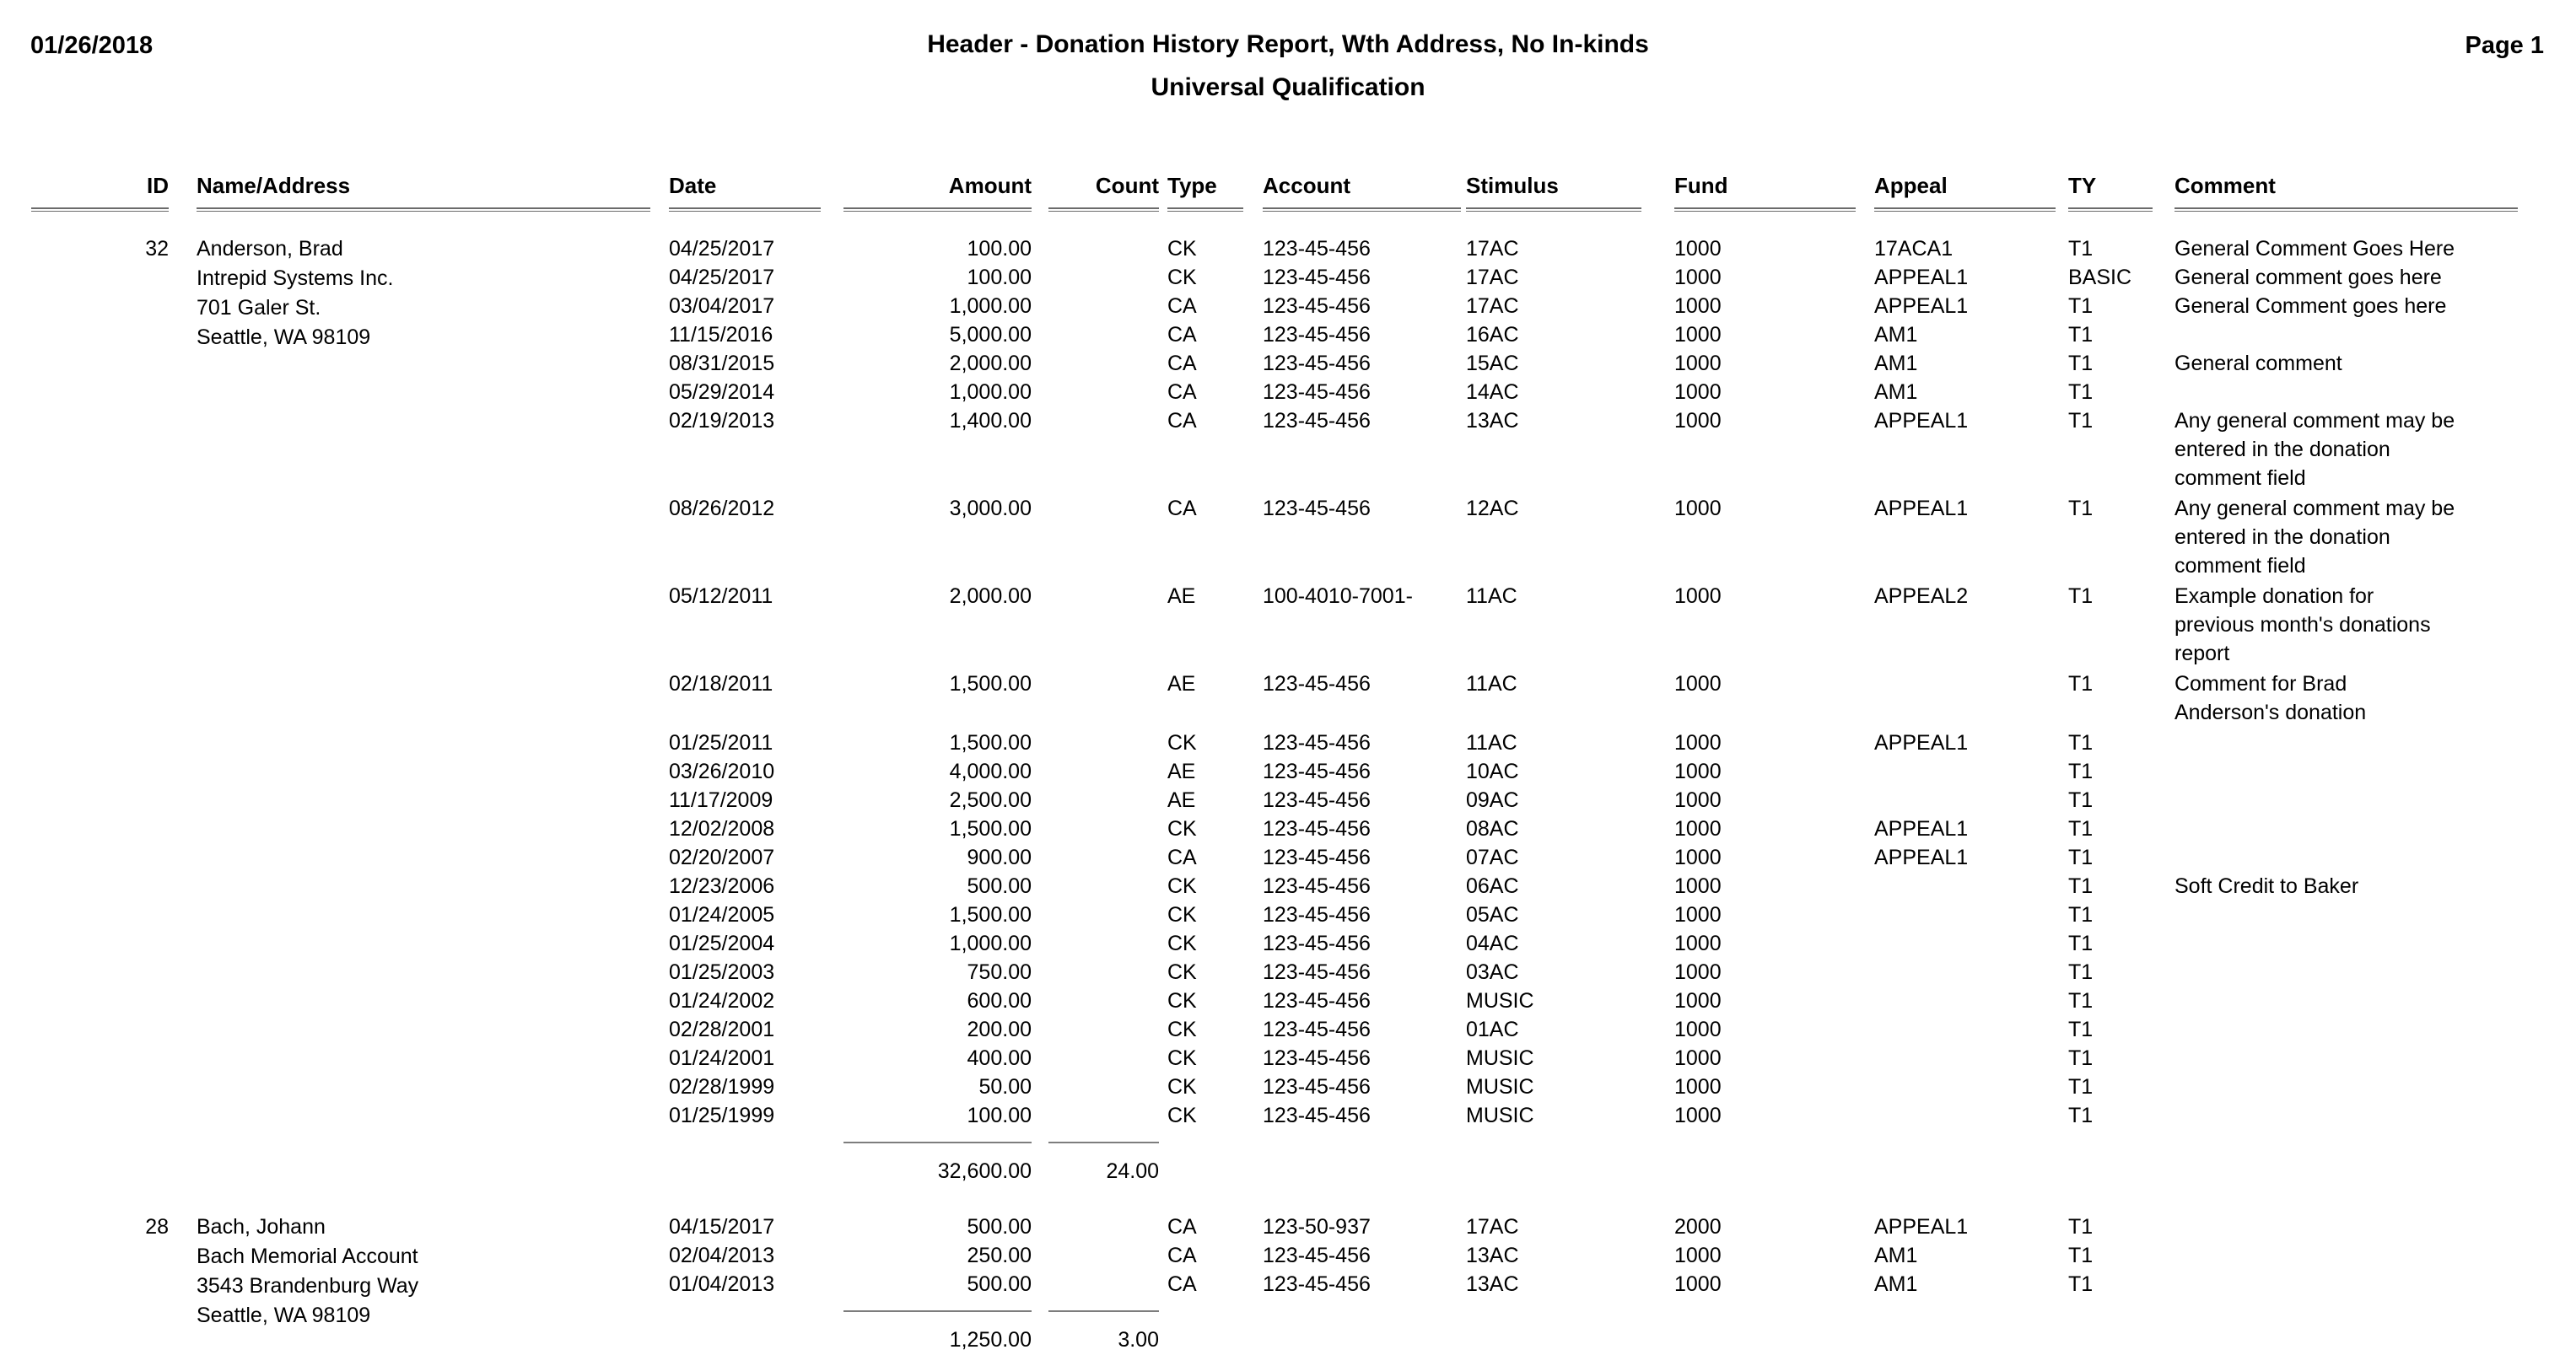  Describe the element at coordinates (1492, 1029) in the screenshot. I see `donation-stimulus: 01AC` at that location.